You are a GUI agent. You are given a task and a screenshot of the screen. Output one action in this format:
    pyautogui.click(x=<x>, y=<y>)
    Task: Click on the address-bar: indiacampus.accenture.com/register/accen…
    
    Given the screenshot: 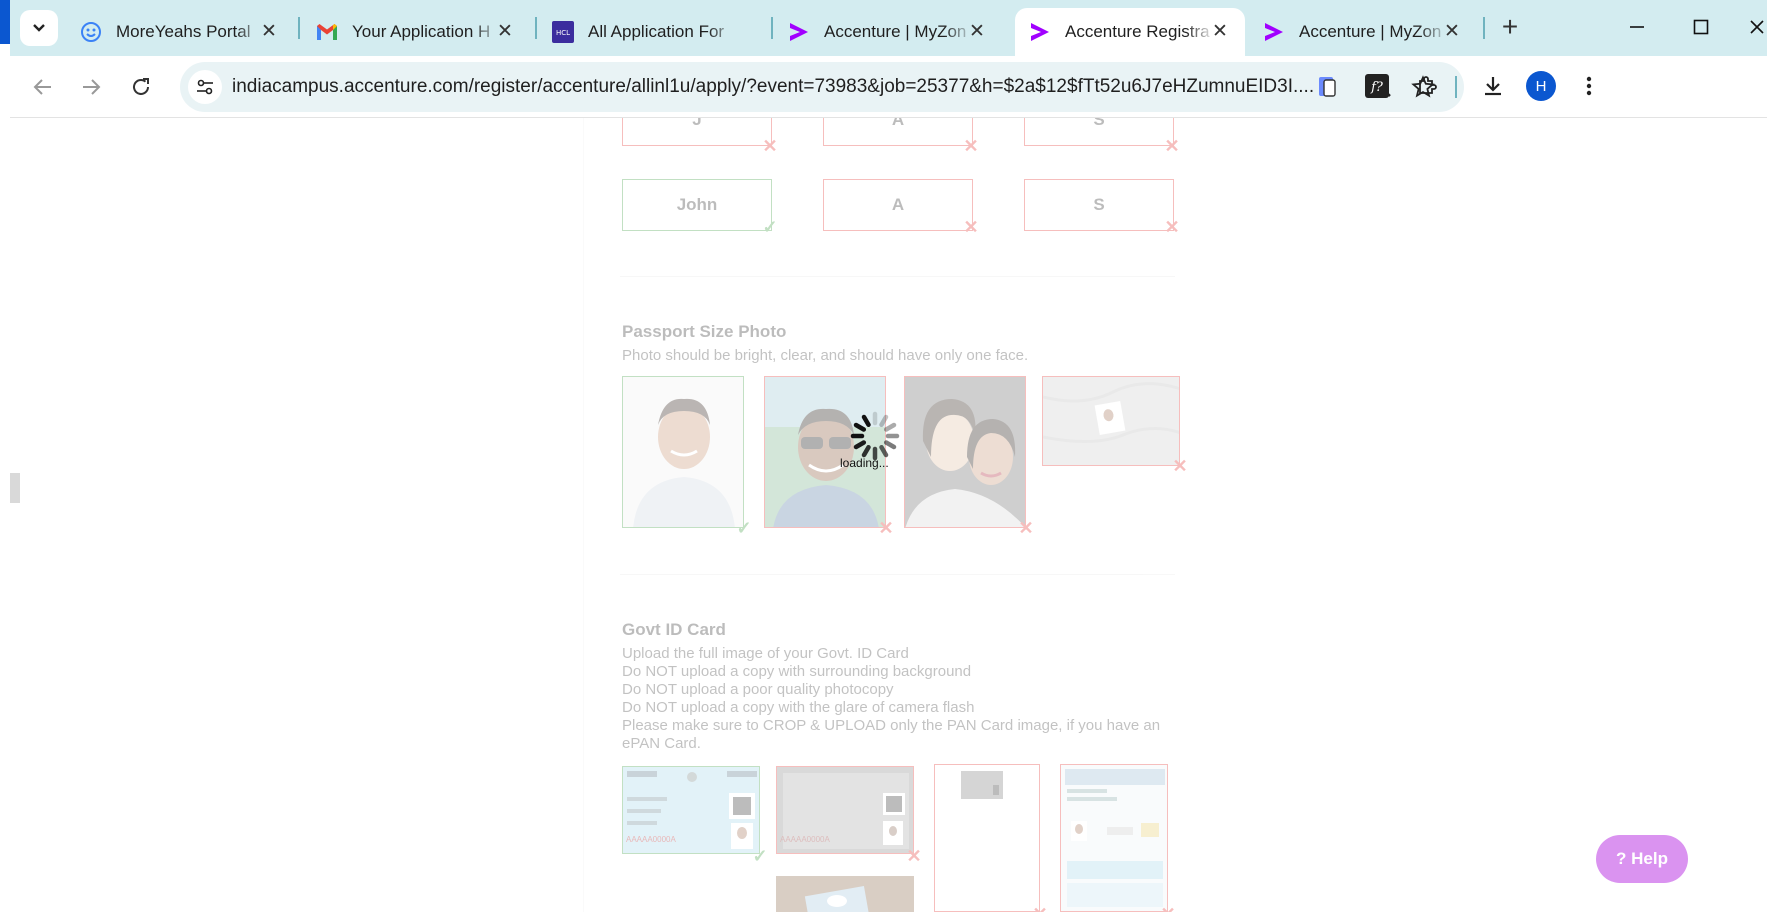 What is the action you would take?
    pyautogui.click(x=822, y=87)
    